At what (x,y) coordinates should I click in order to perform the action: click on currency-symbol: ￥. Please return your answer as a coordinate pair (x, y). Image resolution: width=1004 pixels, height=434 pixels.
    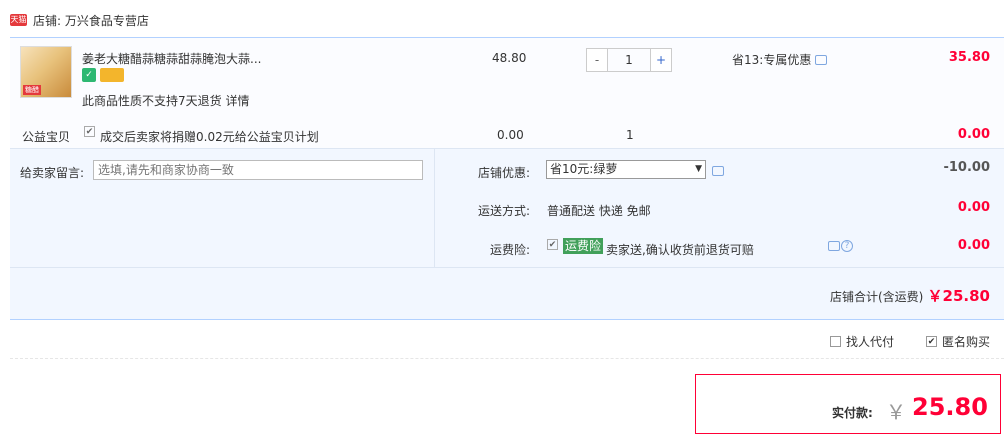
    Looking at the image, I should click on (896, 412).